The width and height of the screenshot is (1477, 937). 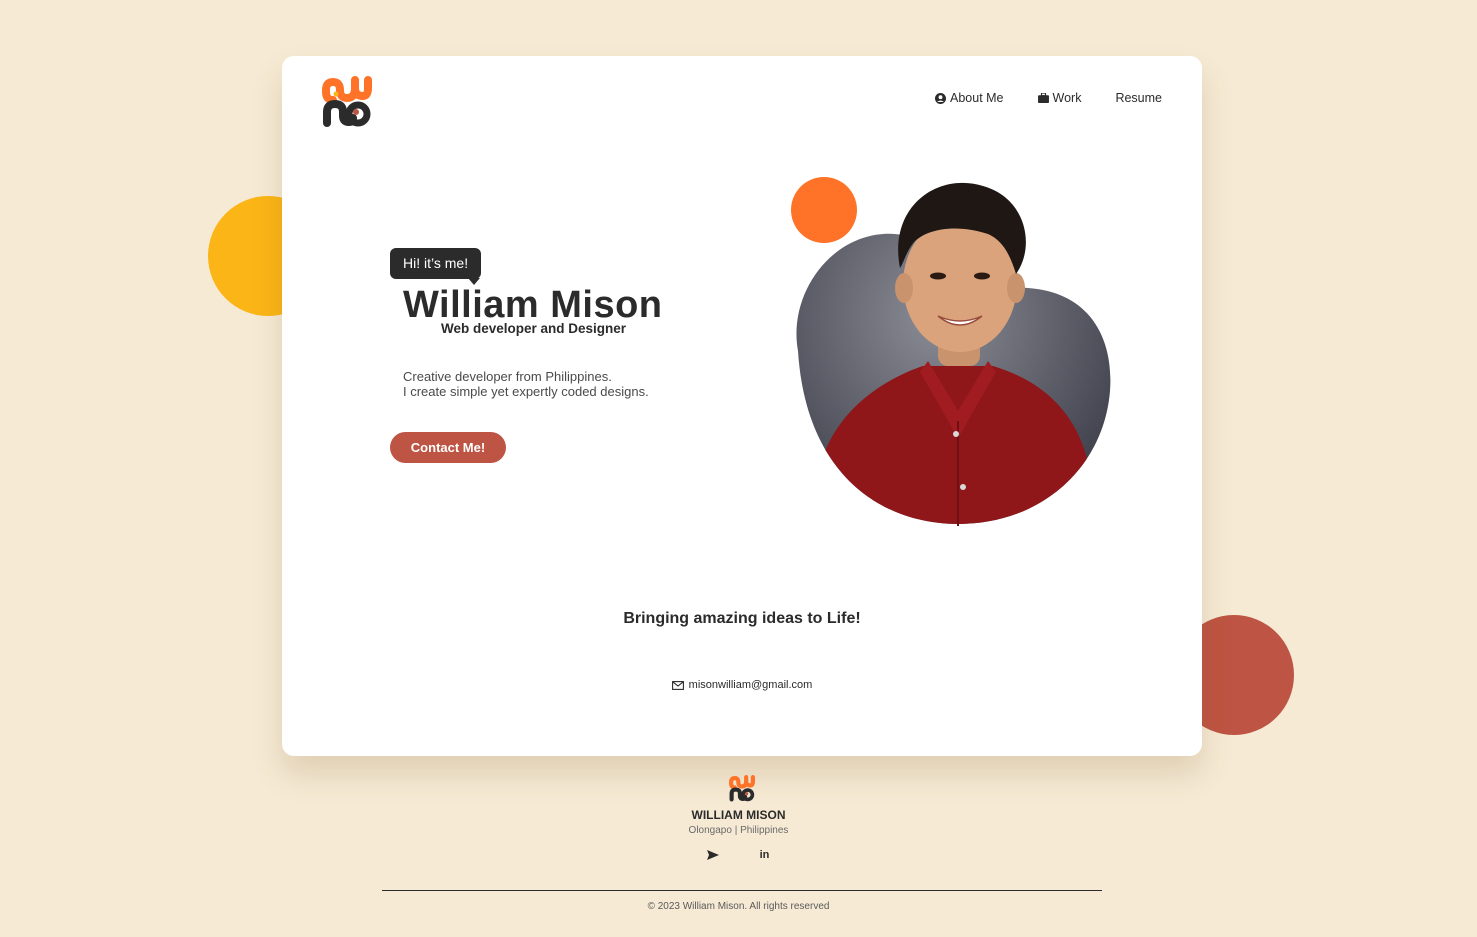 I want to click on nav-resume-label: Resume, so click(x=1138, y=98).